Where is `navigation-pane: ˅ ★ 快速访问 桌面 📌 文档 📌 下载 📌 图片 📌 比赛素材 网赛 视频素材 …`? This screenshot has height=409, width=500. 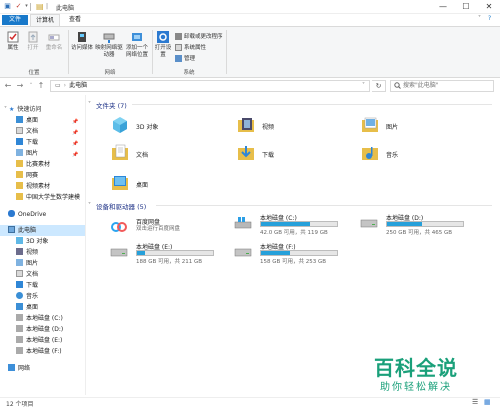 navigation-pane: ˅ ★ 快速访问 桌面 📌 文档 📌 下载 📌 图片 📌 比赛素材 网赛 视频素材 … is located at coordinates (42, 245).